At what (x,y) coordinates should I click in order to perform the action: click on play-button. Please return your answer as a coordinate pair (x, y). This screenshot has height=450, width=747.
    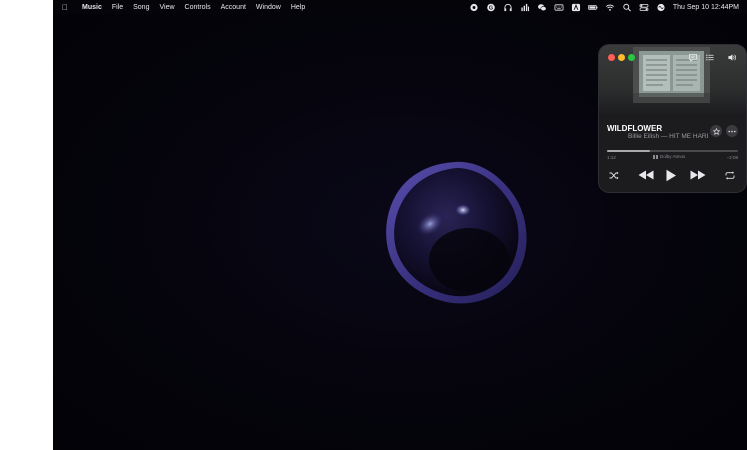
    Looking at the image, I should click on (671, 175).